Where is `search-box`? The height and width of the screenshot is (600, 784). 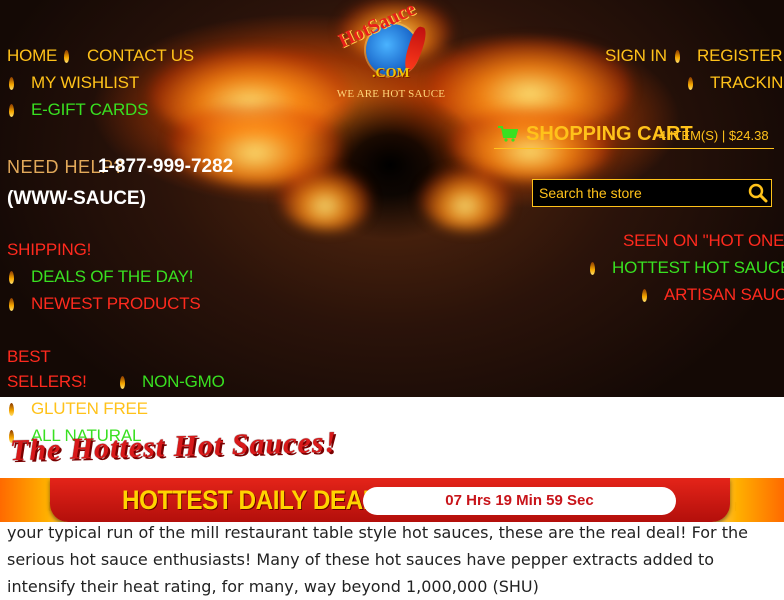
search-box is located at coordinates (652, 193).